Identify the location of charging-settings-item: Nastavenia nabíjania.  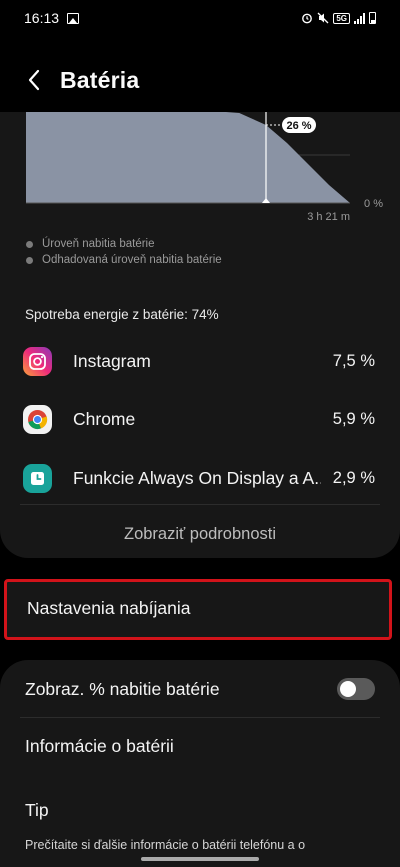
(198, 609).